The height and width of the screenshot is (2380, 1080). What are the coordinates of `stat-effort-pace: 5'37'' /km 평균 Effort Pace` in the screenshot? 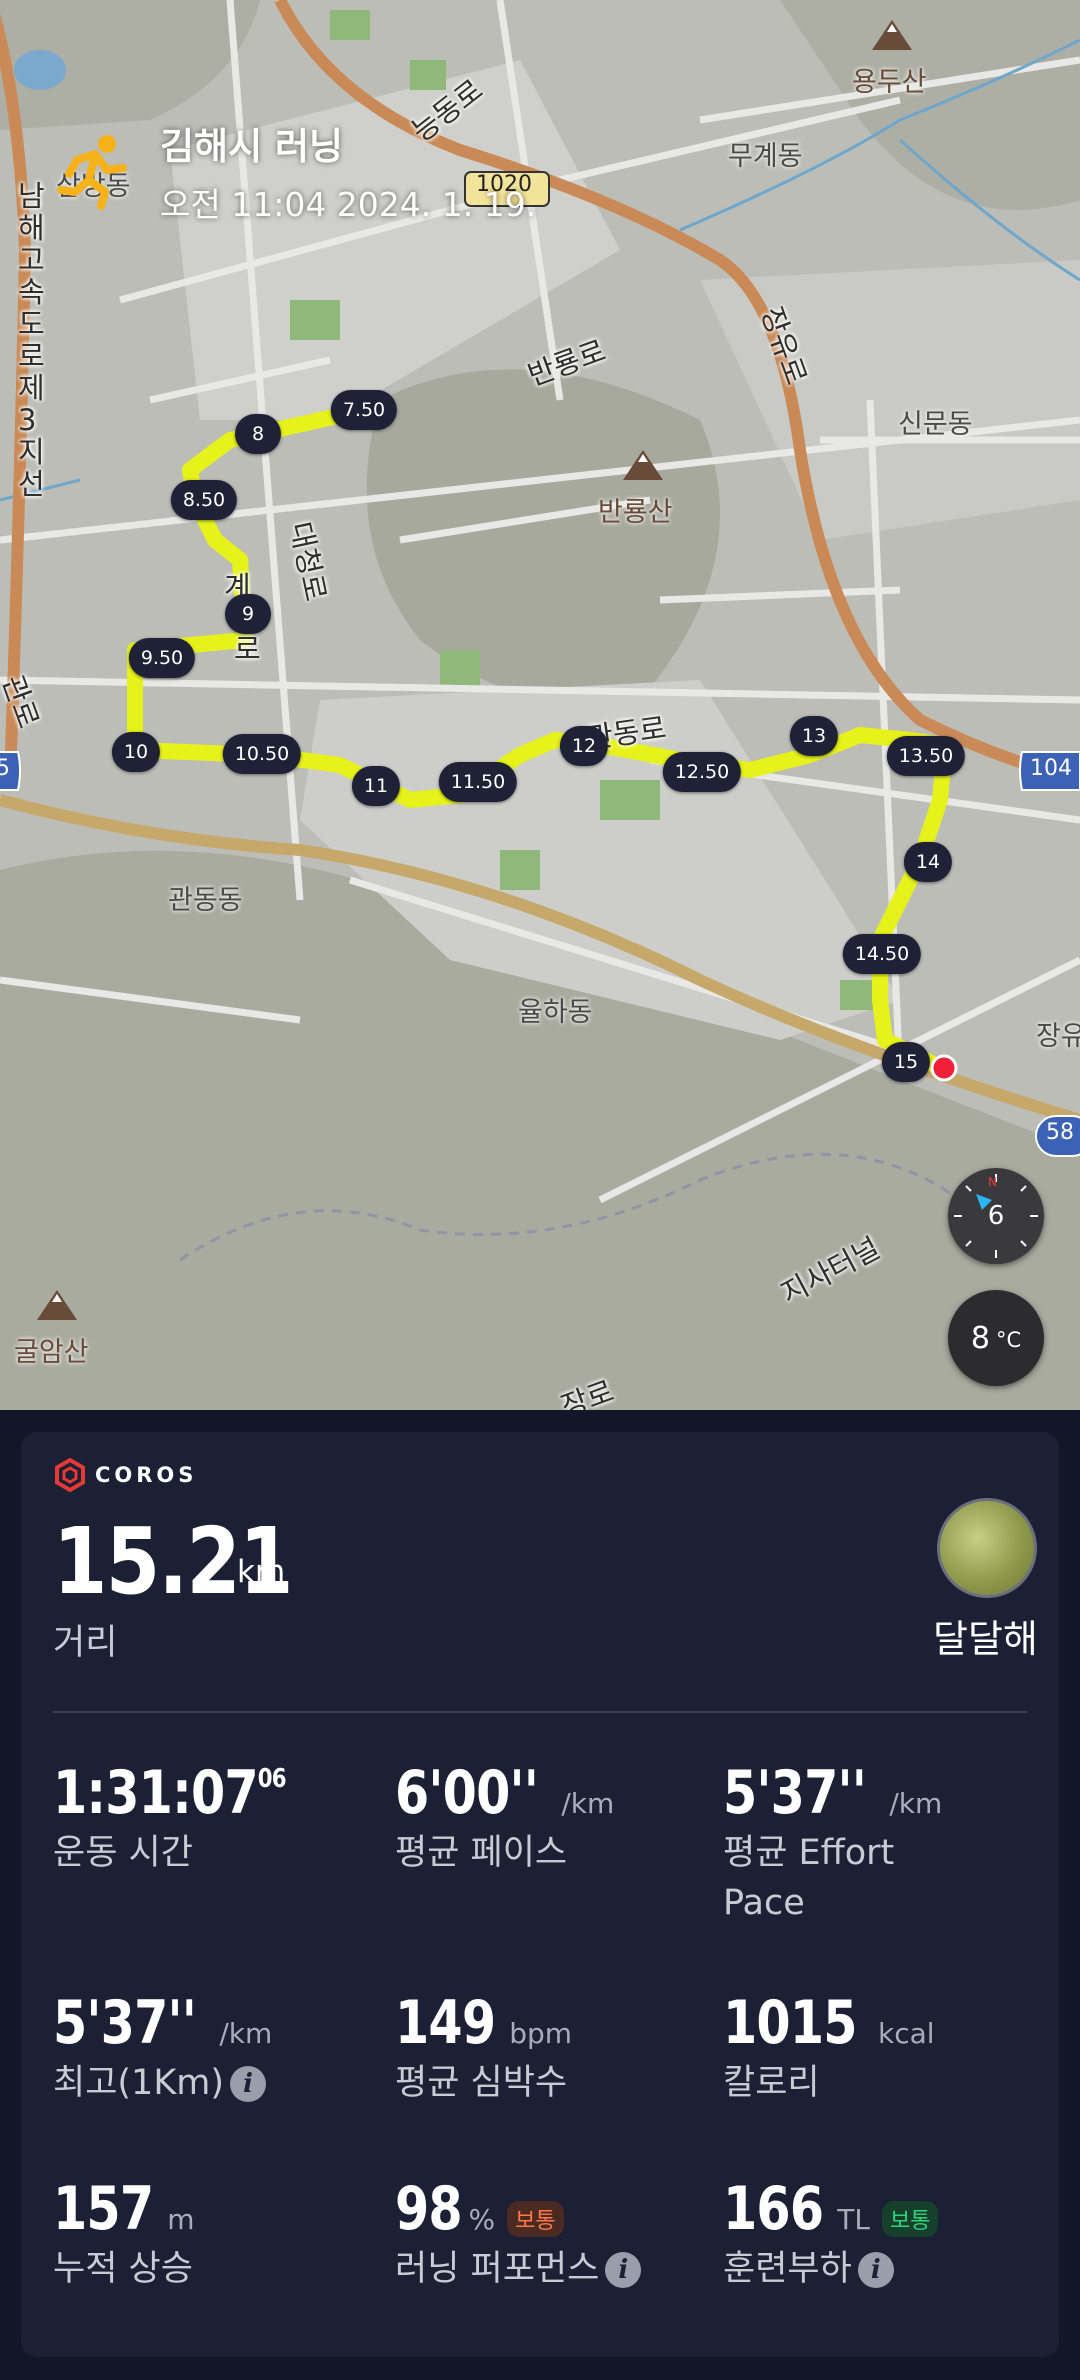 It's located at (832, 1843).